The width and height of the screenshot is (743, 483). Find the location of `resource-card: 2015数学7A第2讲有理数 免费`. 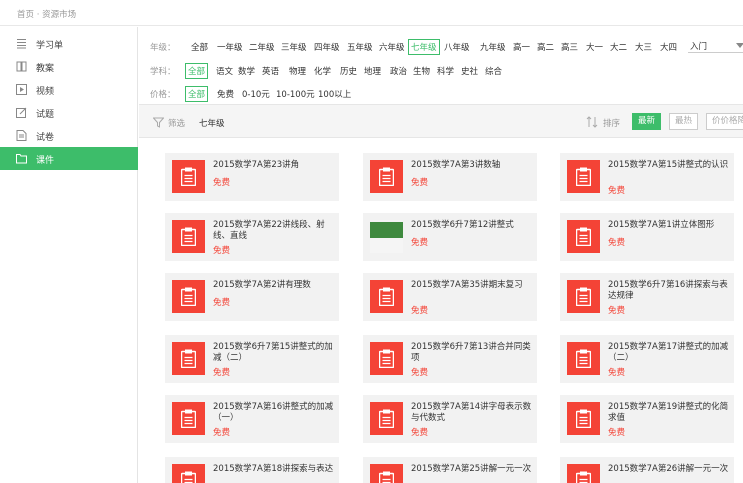

resource-card: 2015数学7A第2讲有理数 免费 is located at coordinates (252, 297).